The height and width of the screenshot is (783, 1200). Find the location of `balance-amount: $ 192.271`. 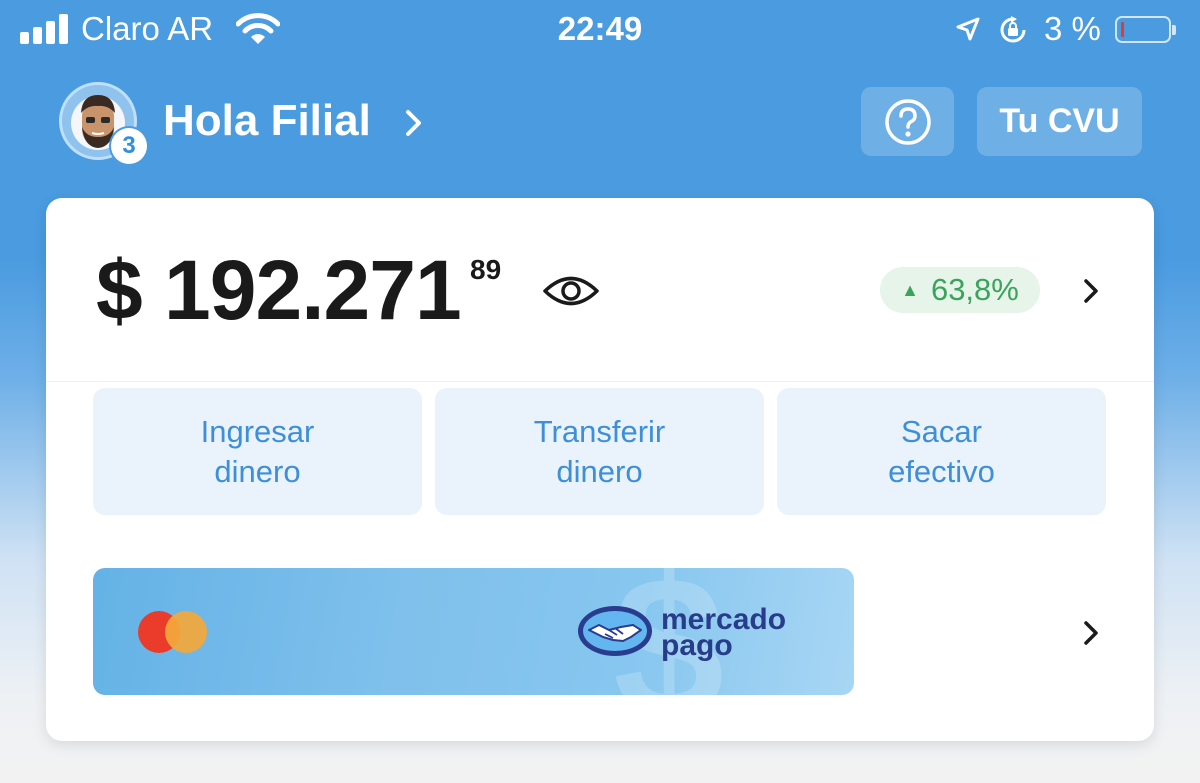

balance-amount: $ 192.271 is located at coordinates (279, 290).